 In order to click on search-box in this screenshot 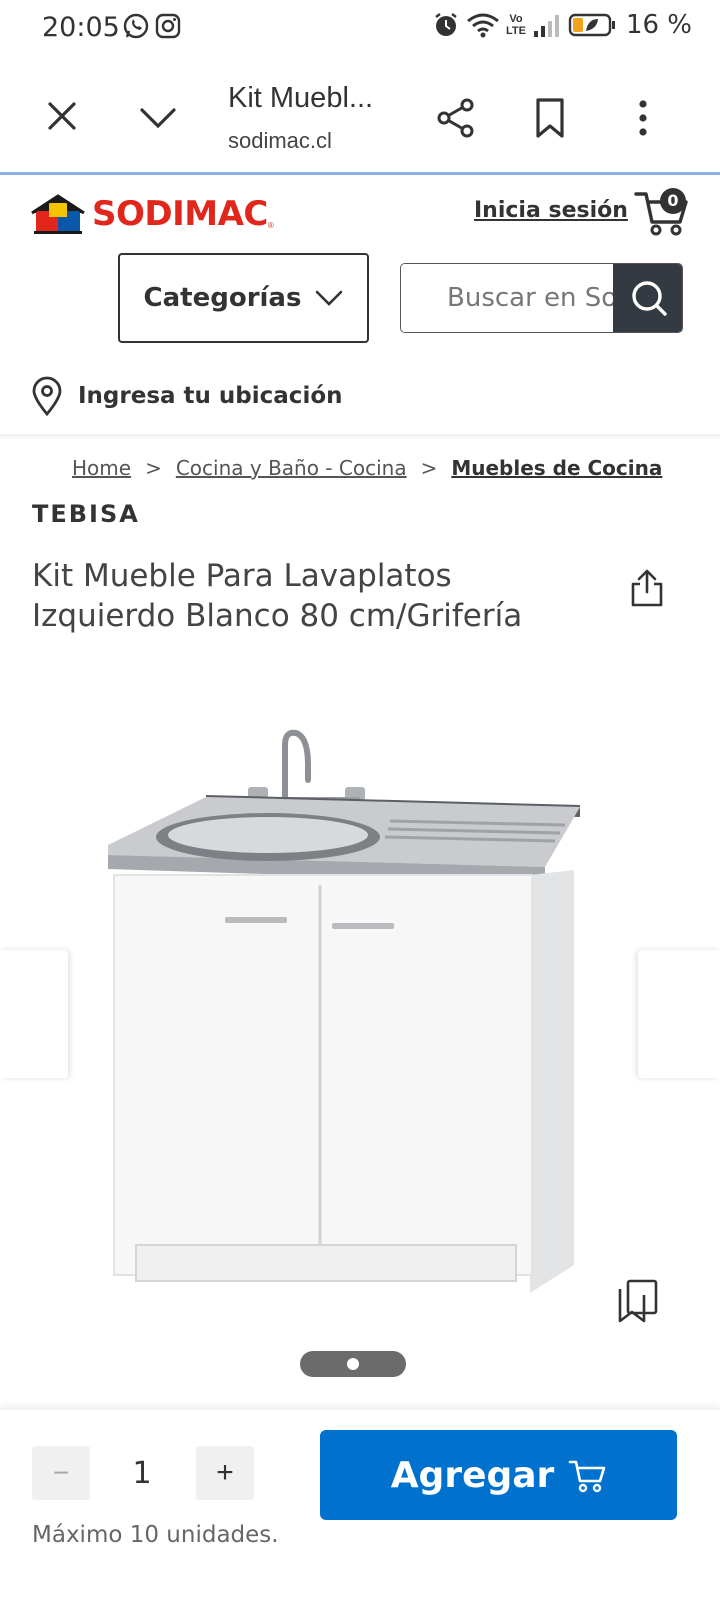, I will do `click(541, 298)`.